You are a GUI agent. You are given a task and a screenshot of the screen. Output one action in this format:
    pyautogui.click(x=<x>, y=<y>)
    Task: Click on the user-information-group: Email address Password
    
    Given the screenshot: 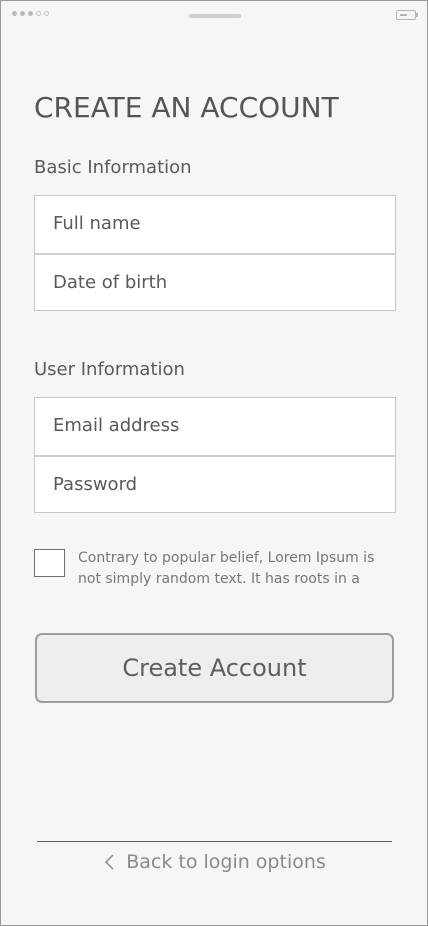 What is the action you would take?
    pyautogui.click(x=215, y=455)
    